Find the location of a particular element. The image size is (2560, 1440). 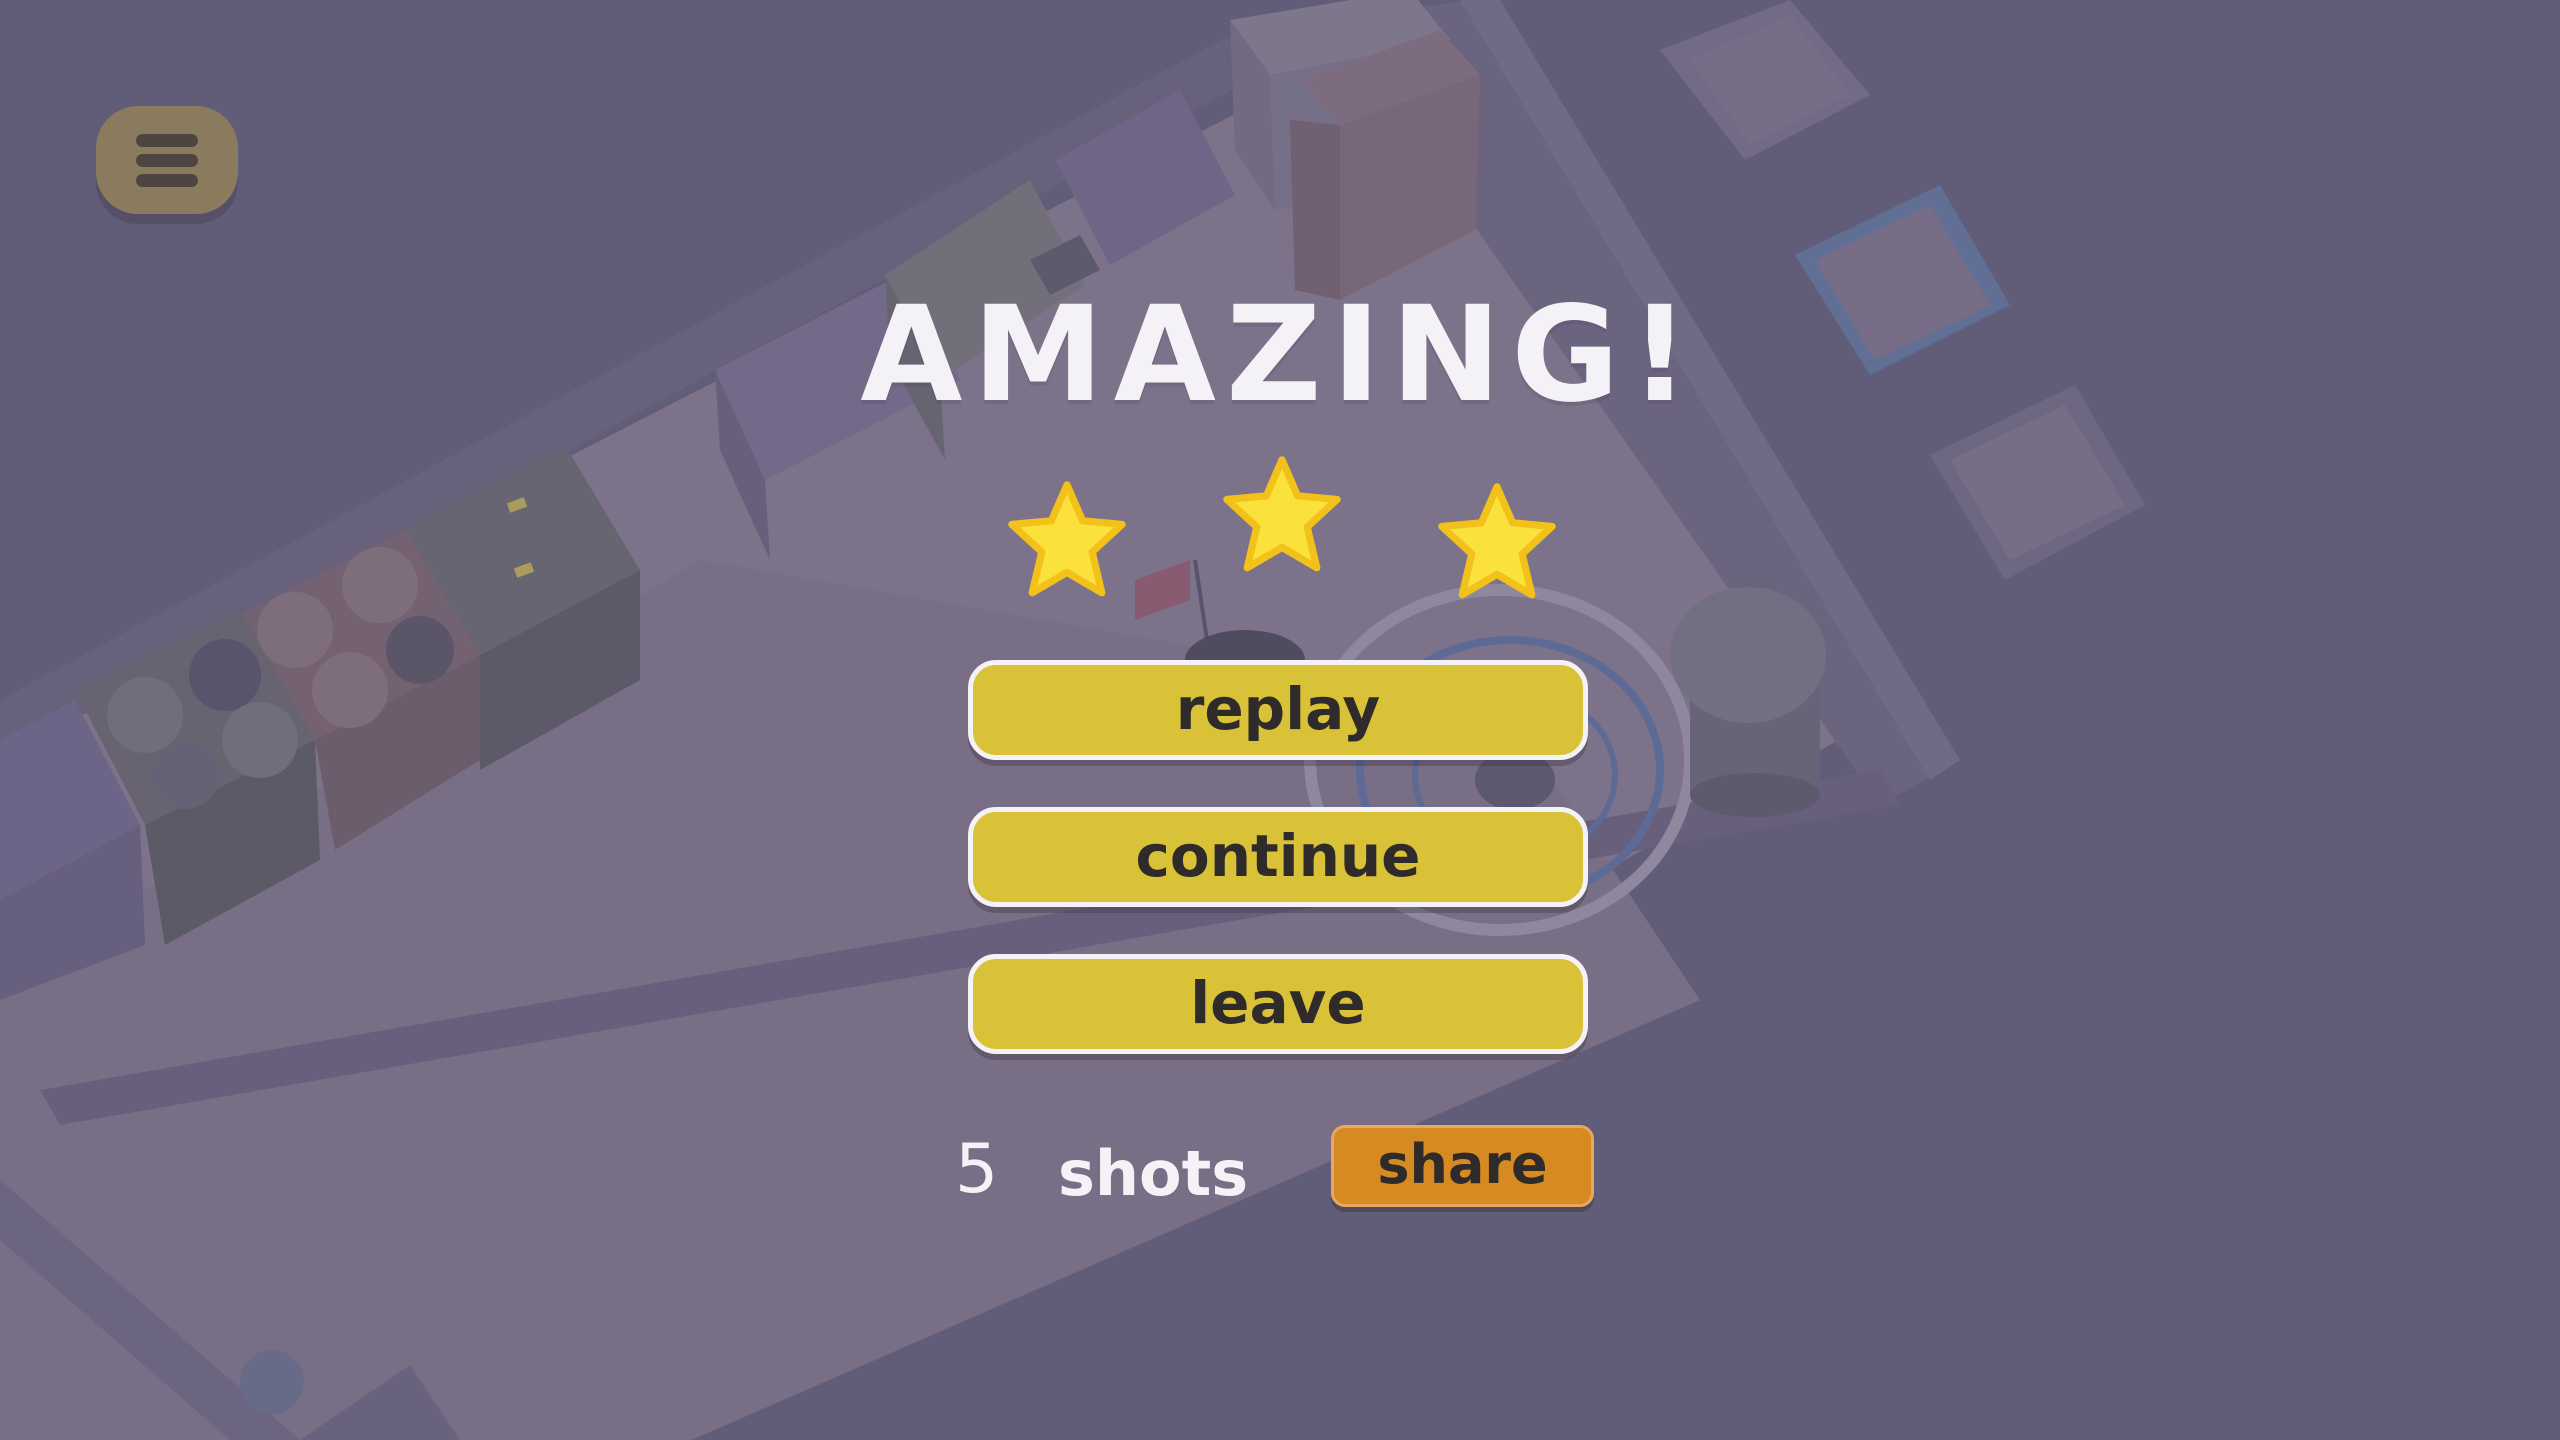

menu-button is located at coordinates (167, 160).